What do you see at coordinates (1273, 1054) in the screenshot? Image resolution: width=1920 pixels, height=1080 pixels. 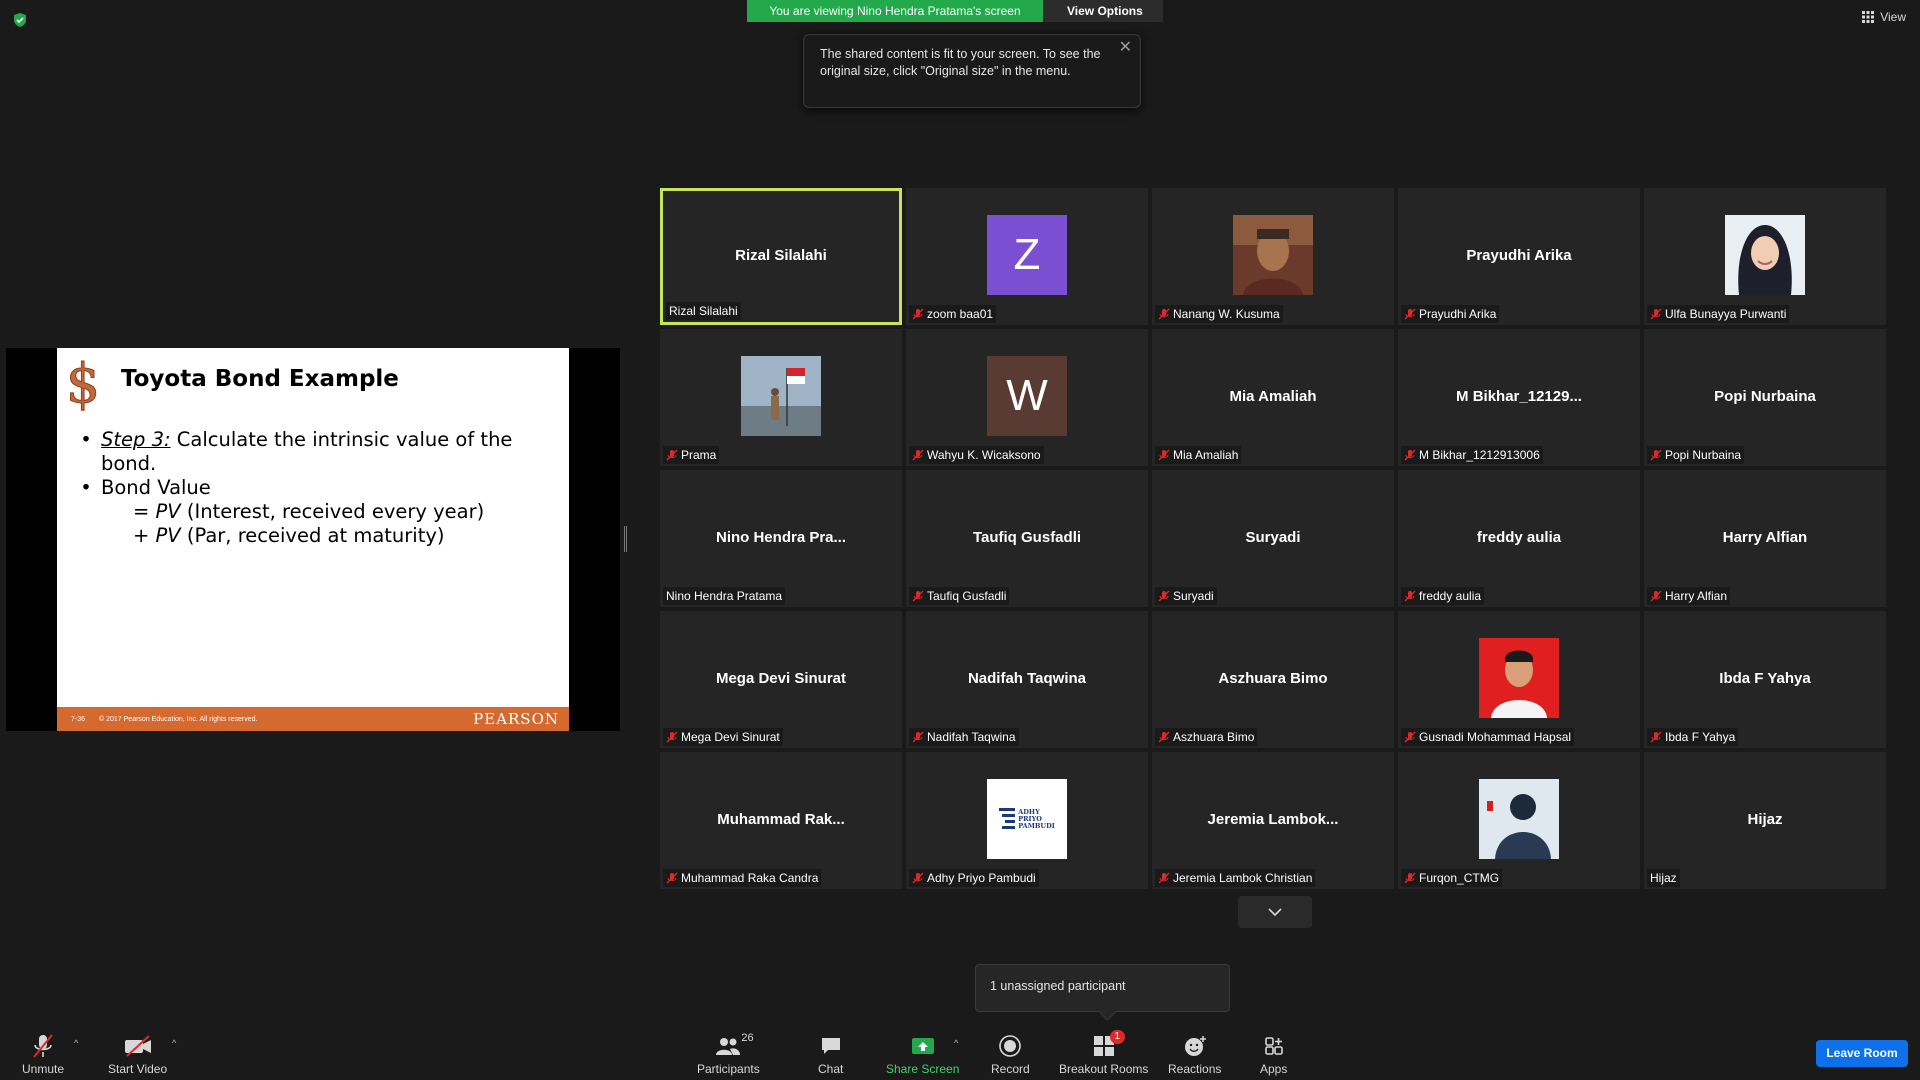 I see `apps-button: Apps` at bounding box center [1273, 1054].